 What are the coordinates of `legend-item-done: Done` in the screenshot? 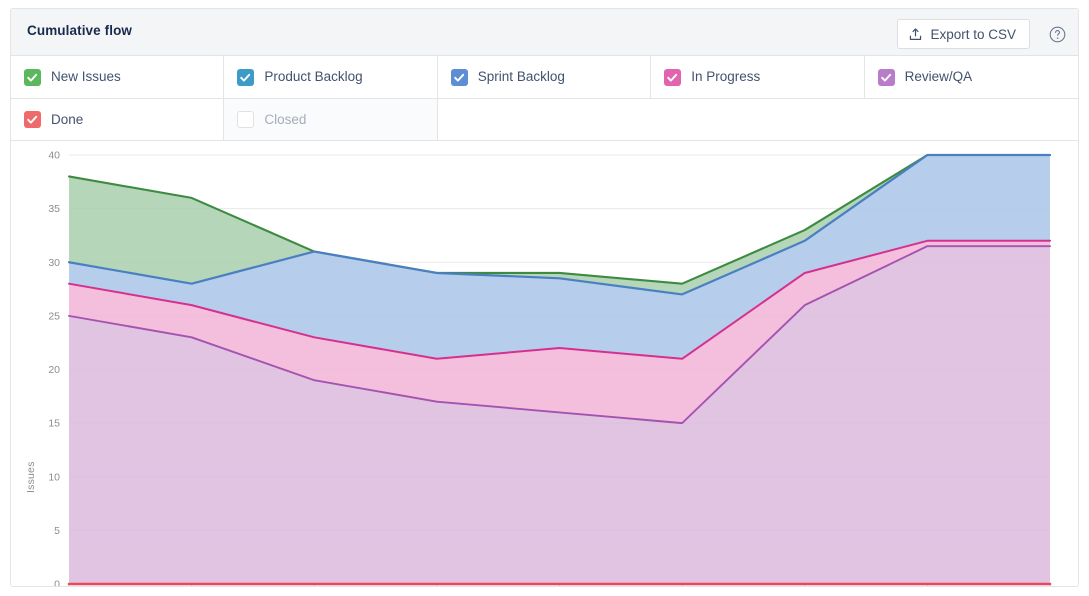 It's located at (118, 119).